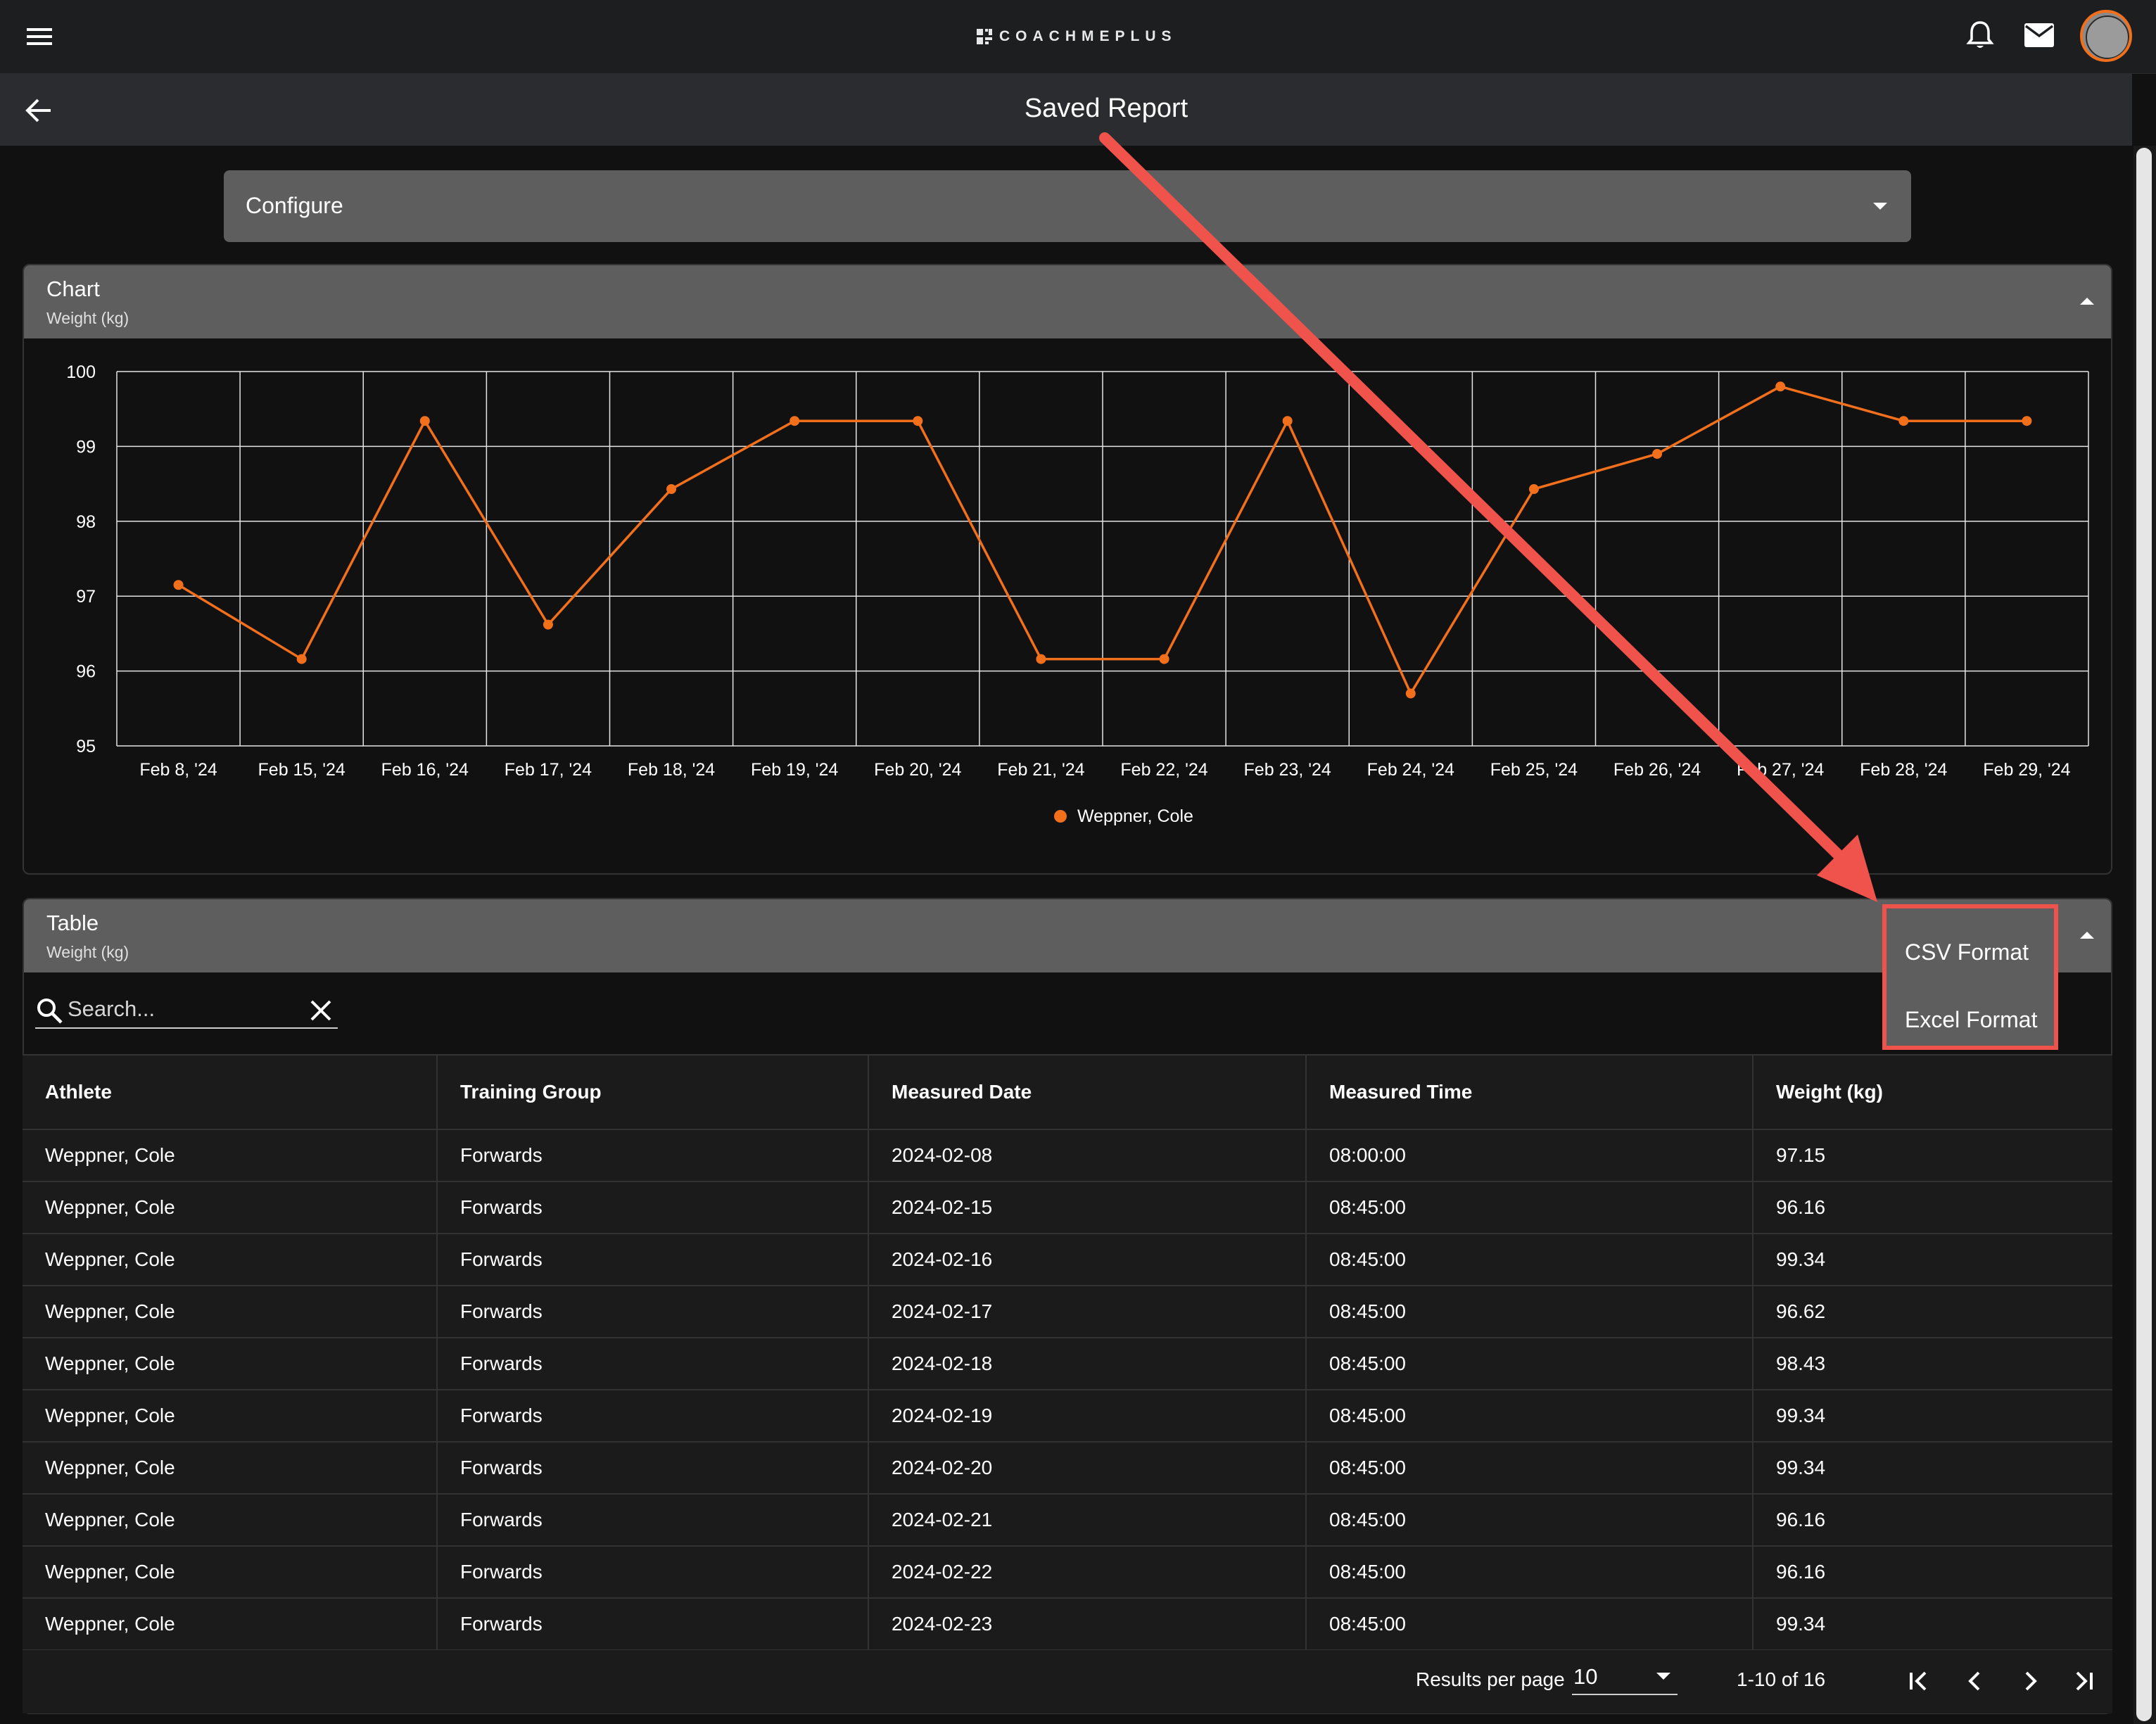  What do you see at coordinates (1040, 770) in the screenshot?
I see `x-tick-label: Feb 21, '24` at bounding box center [1040, 770].